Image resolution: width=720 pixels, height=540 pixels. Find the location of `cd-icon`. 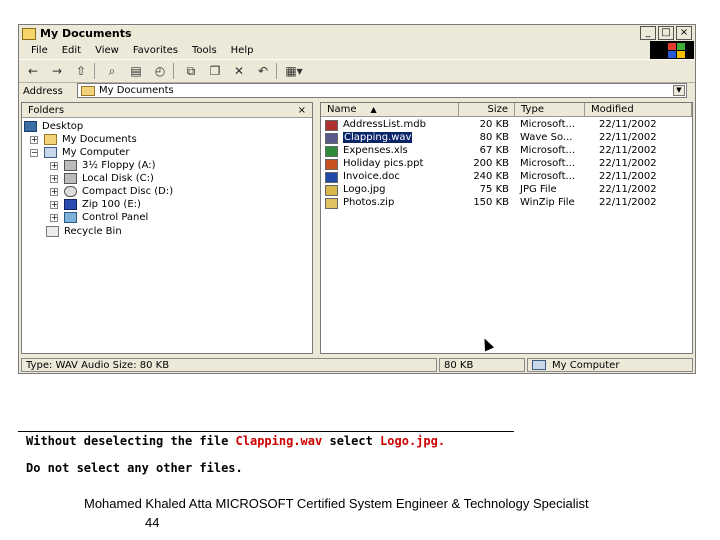

cd-icon is located at coordinates (70, 191).